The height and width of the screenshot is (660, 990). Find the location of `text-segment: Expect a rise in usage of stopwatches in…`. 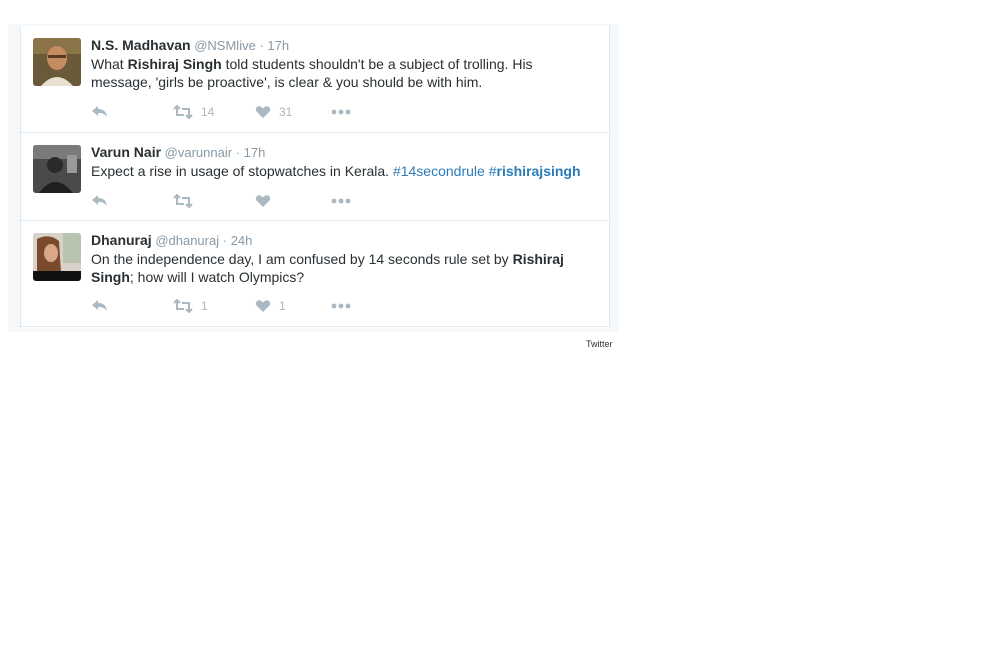

text-segment: Expect a rise in usage of stopwatches in… is located at coordinates (242, 171).